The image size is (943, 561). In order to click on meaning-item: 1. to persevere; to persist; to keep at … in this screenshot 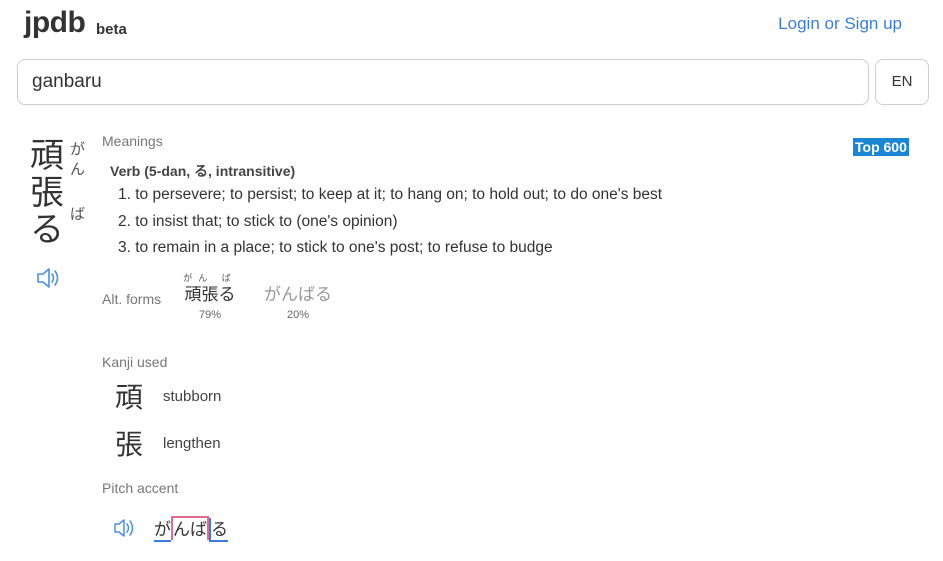, I will do `click(390, 194)`.